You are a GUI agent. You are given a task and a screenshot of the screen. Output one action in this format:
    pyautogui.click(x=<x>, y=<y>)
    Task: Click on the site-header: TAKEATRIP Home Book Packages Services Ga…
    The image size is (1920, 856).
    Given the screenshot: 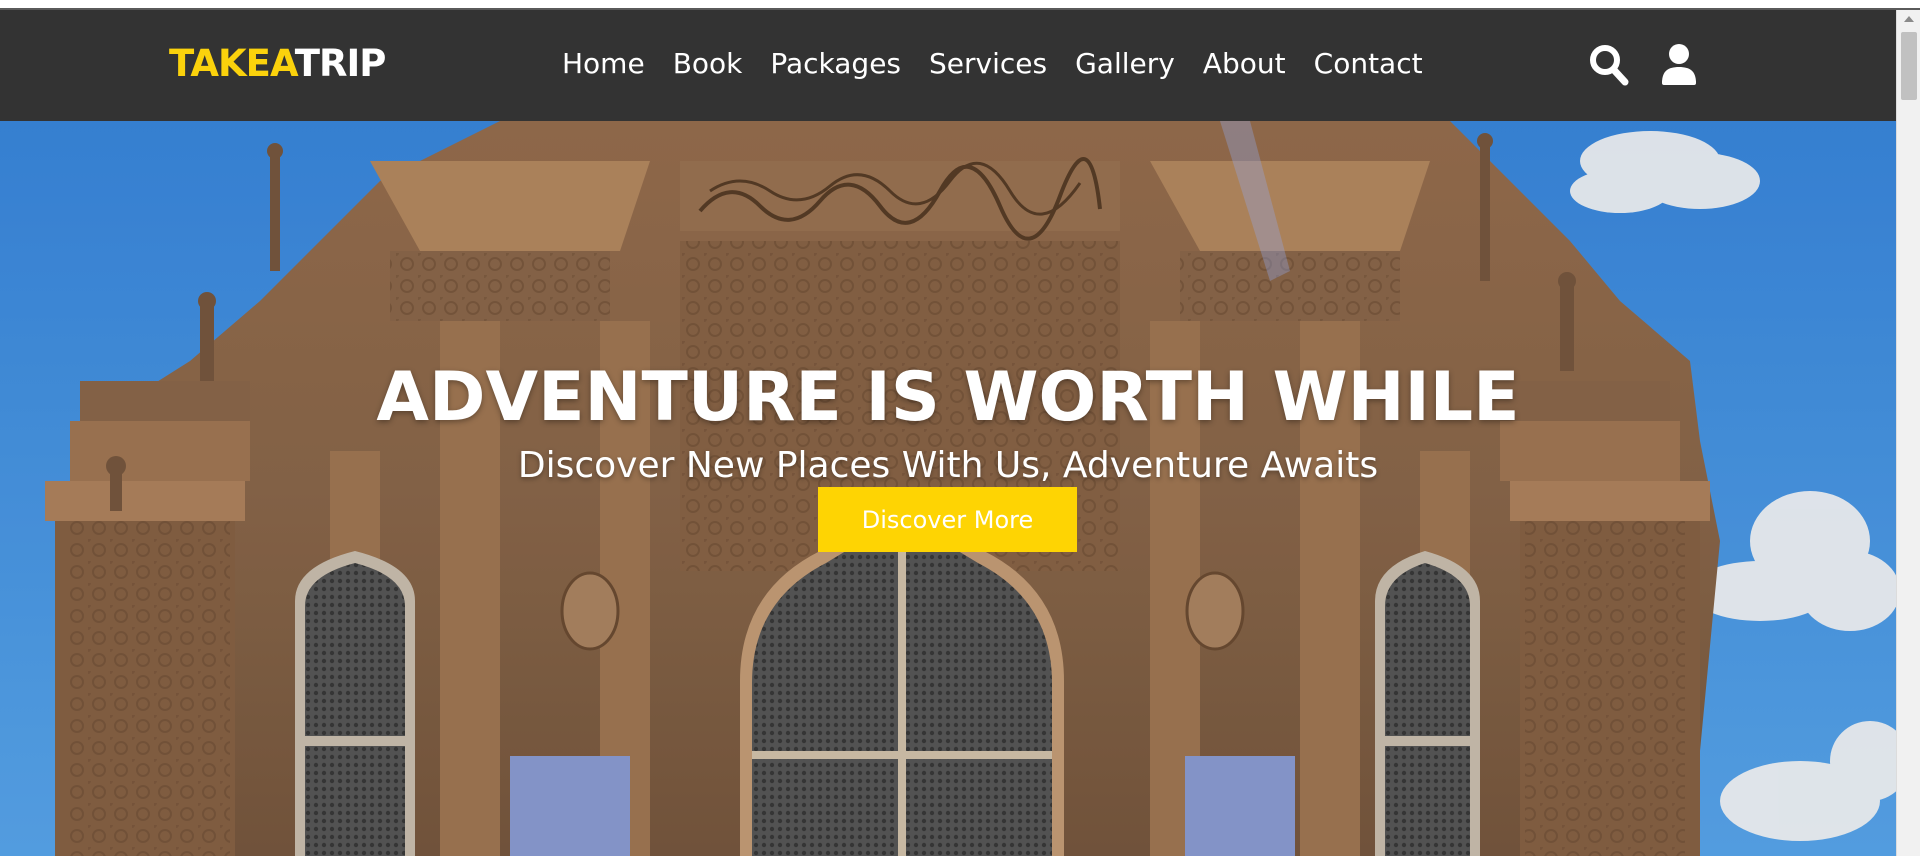 What is the action you would take?
    pyautogui.click(x=948, y=65)
    